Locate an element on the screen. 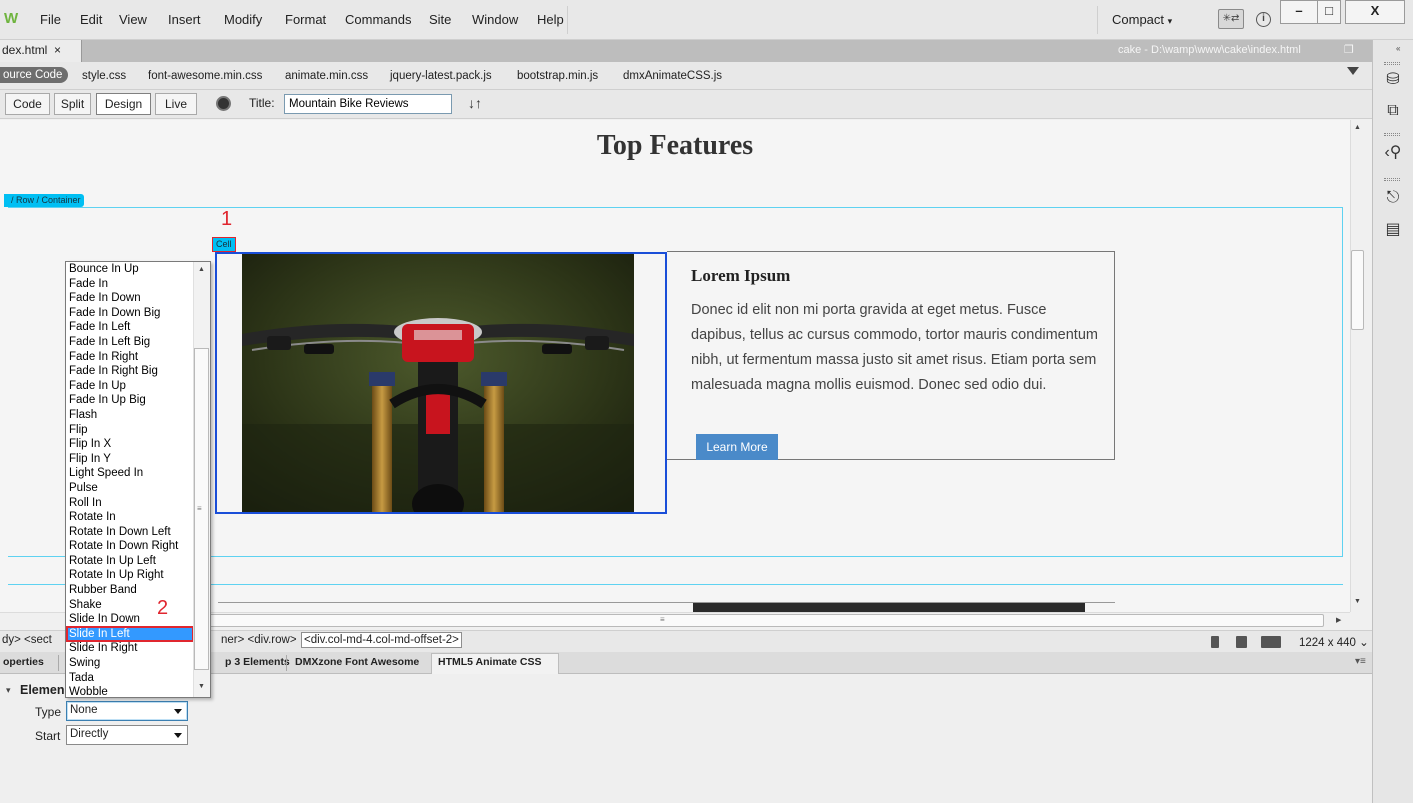 The image size is (1413, 803). window-size-readout: 1224 x 440 ⌄ is located at coordinates (1334, 642).